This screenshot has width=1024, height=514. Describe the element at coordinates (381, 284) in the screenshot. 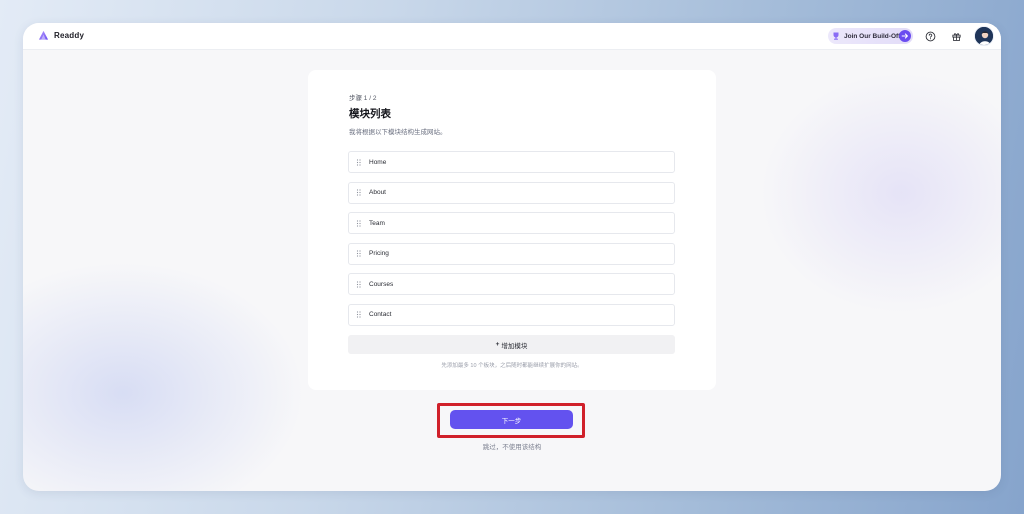

I see `module-label: Courses` at that location.